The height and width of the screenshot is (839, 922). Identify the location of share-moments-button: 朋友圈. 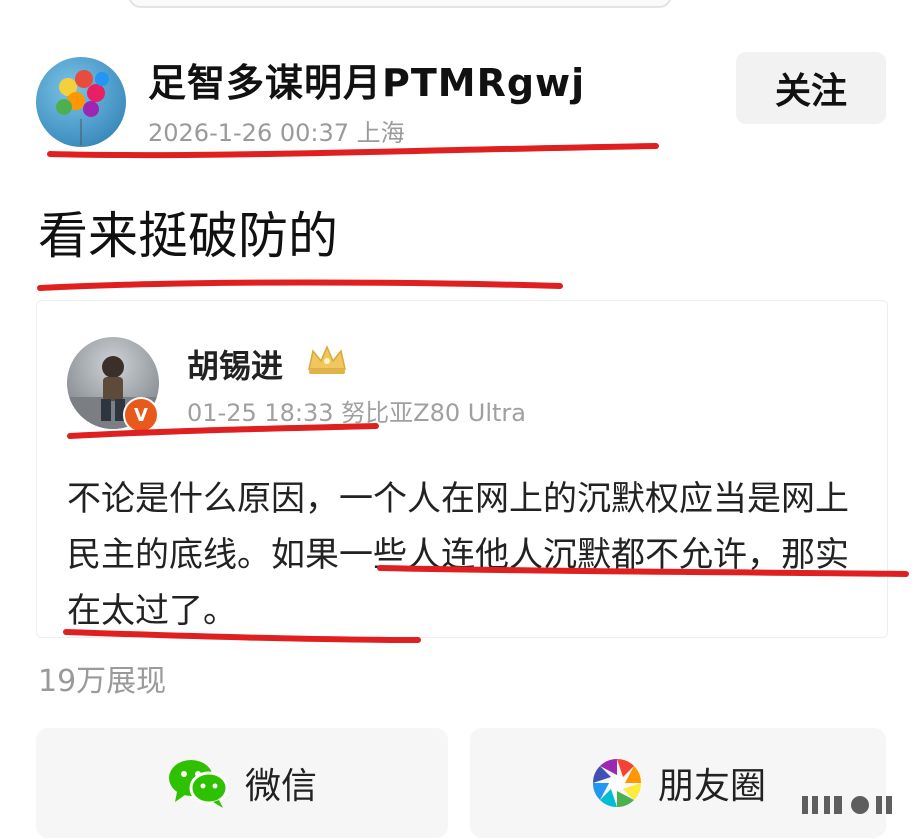
(678, 783).